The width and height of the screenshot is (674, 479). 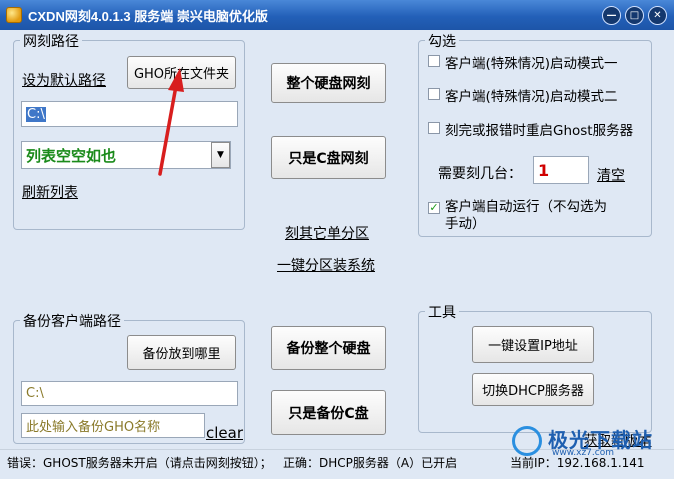 What do you see at coordinates (539, 131) in the screenshot?
I see `restart-ghost-label: 刻完或报错时重启Ghost服务器` at bounding box center [539, 131].